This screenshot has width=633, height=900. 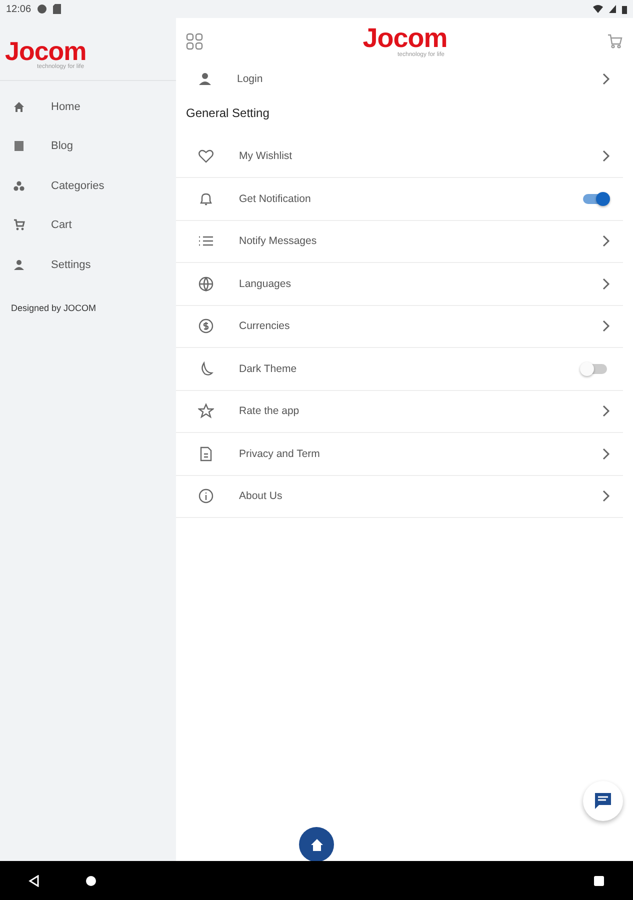 What do you see at coordinates (399, 411) in the screenshot?
I see `settings-row: Rate the app` at bounding box center [399, 411].